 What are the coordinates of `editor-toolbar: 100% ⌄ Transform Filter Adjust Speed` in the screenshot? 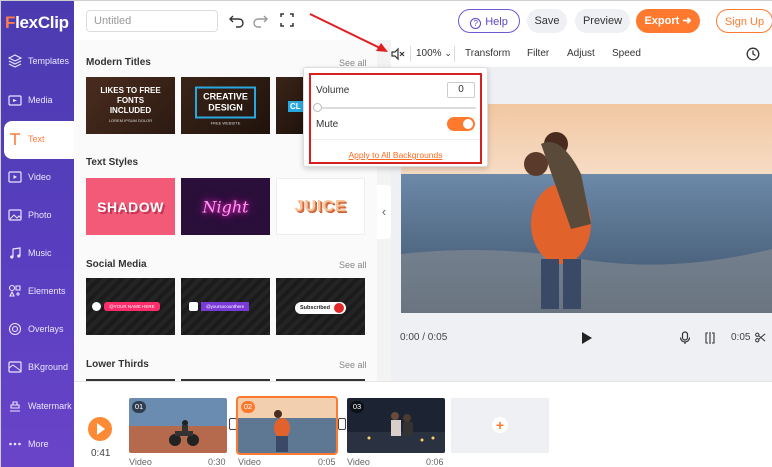 It's located at (581, 54).